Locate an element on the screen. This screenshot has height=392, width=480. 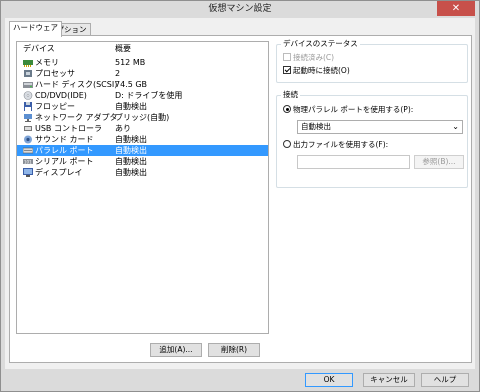
sound-card-icon is located at coordinates (28, 139).